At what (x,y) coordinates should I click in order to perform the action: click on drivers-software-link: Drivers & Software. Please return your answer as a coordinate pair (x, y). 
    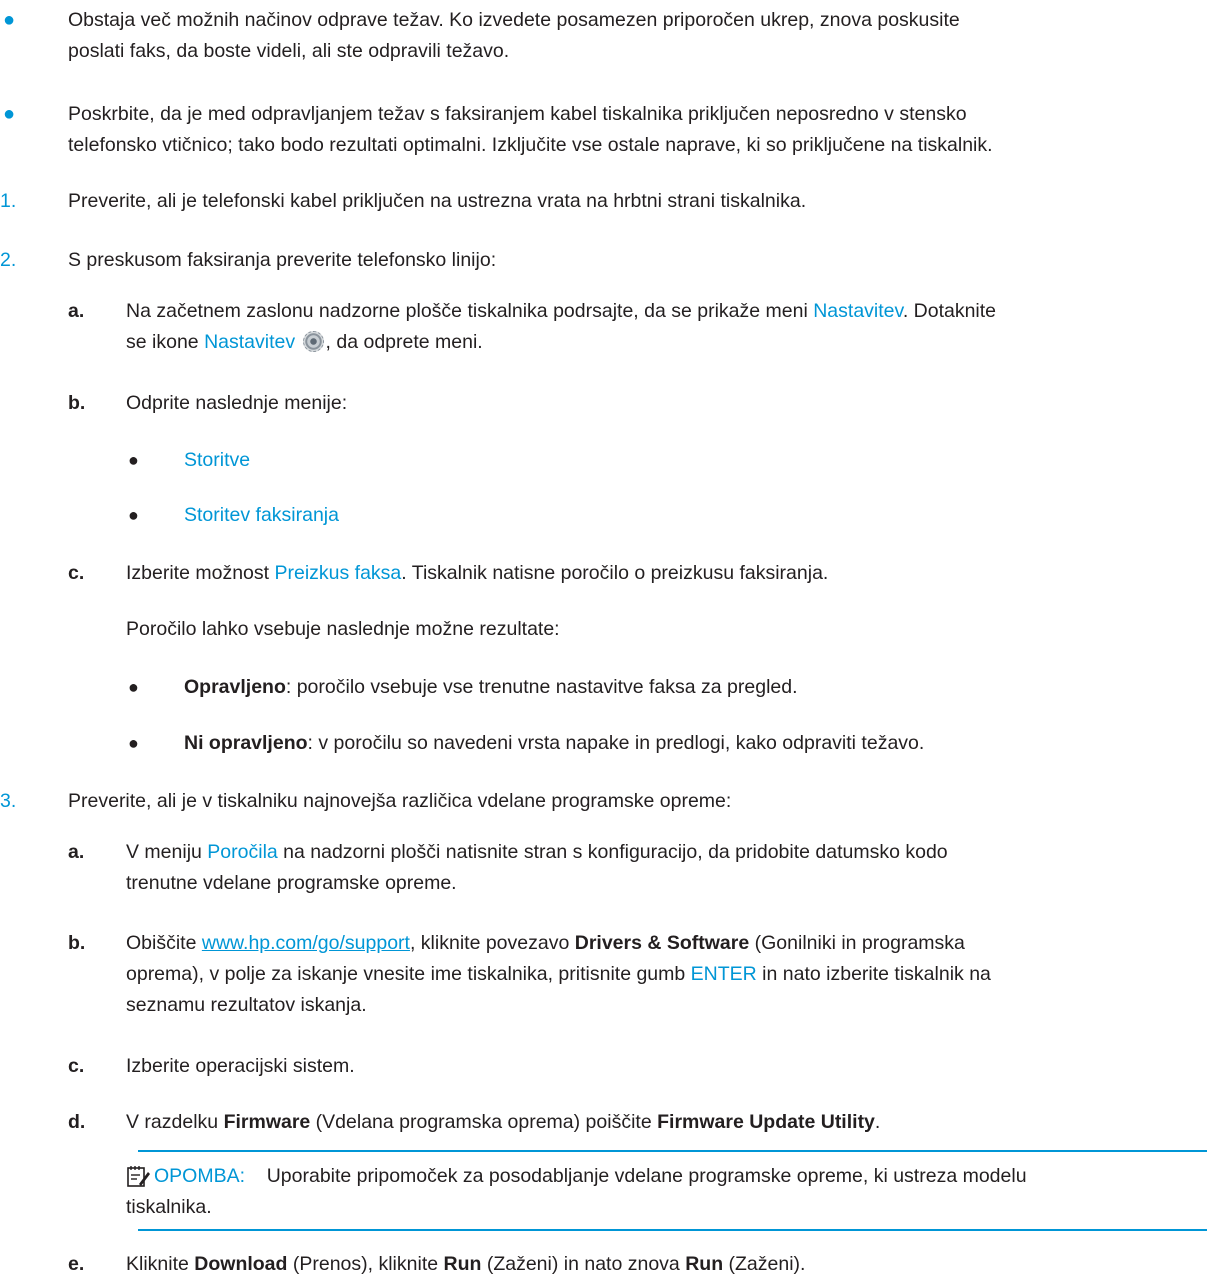
    Looking at the image, I should click on (662, 943).